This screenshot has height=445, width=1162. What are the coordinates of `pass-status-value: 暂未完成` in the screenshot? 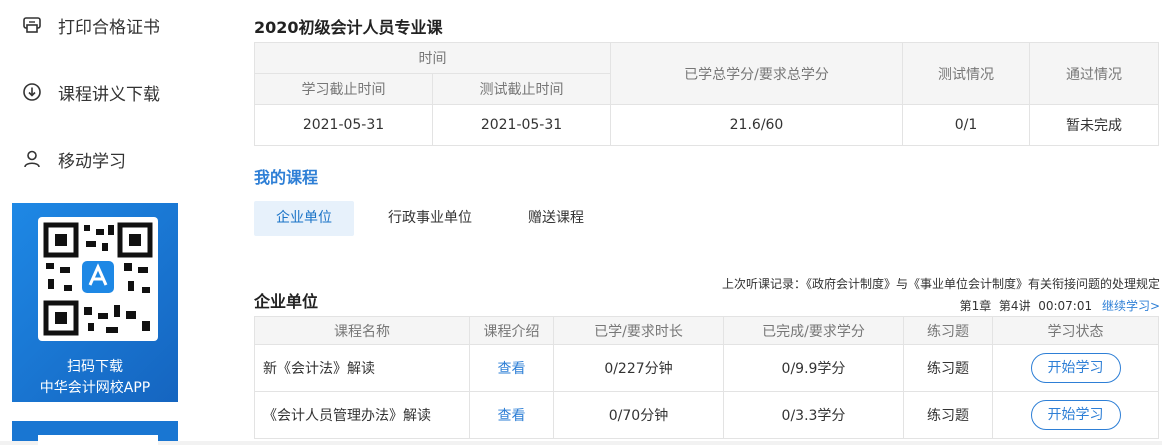 It's located at (1094, 125).